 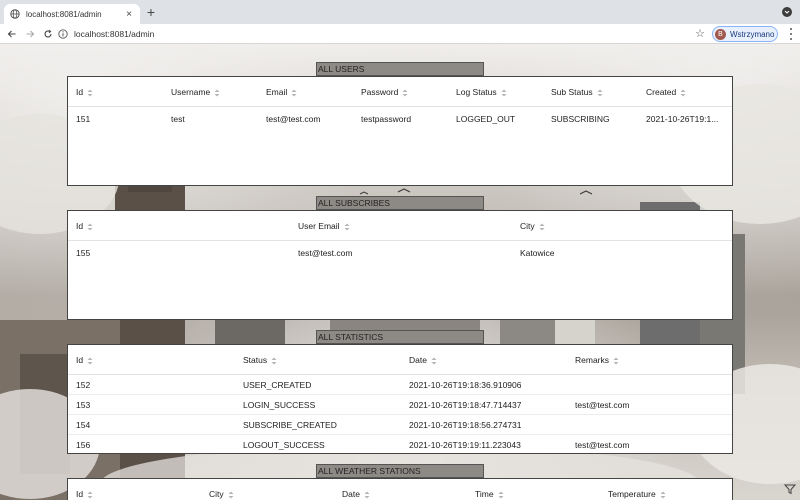 I want to click on tab-search-button, so click(x=787, y=12).